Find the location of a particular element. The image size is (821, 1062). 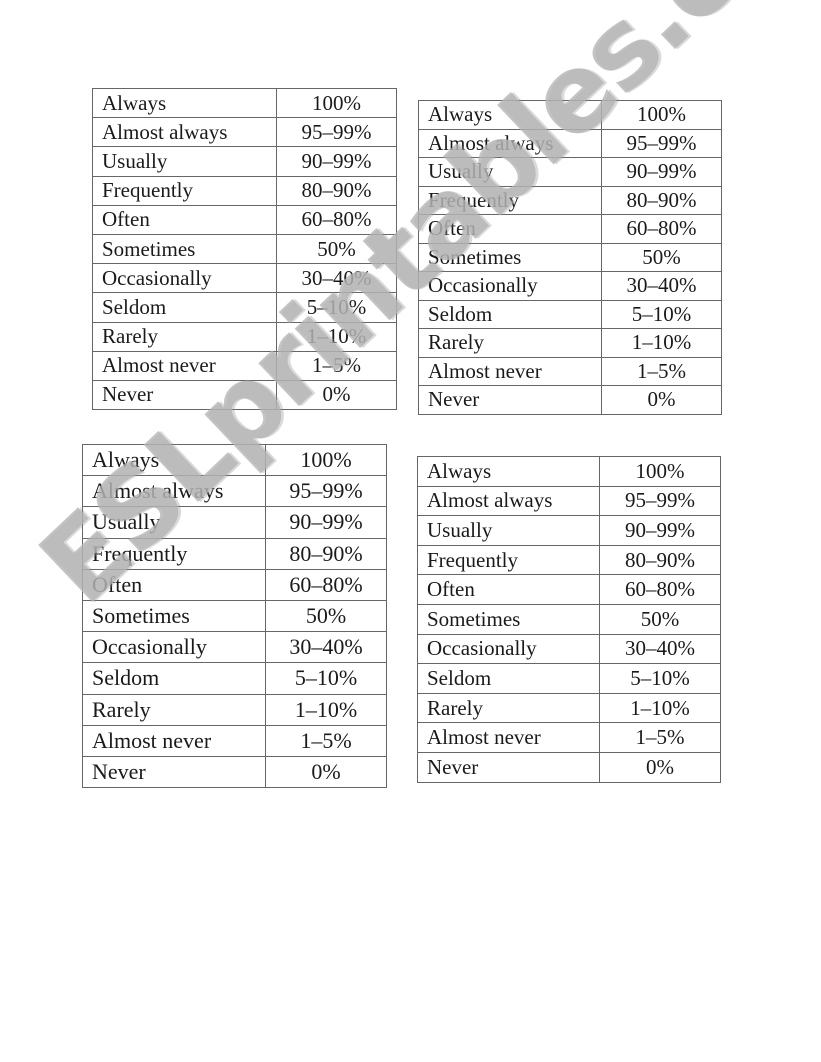

frequency-percent: 30–40% is located at coordinates (661, 286).